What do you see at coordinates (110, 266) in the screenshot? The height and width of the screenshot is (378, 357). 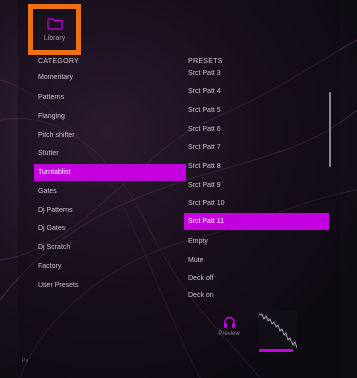 I see `category-item: Factory` at bounding box center [110, 266].